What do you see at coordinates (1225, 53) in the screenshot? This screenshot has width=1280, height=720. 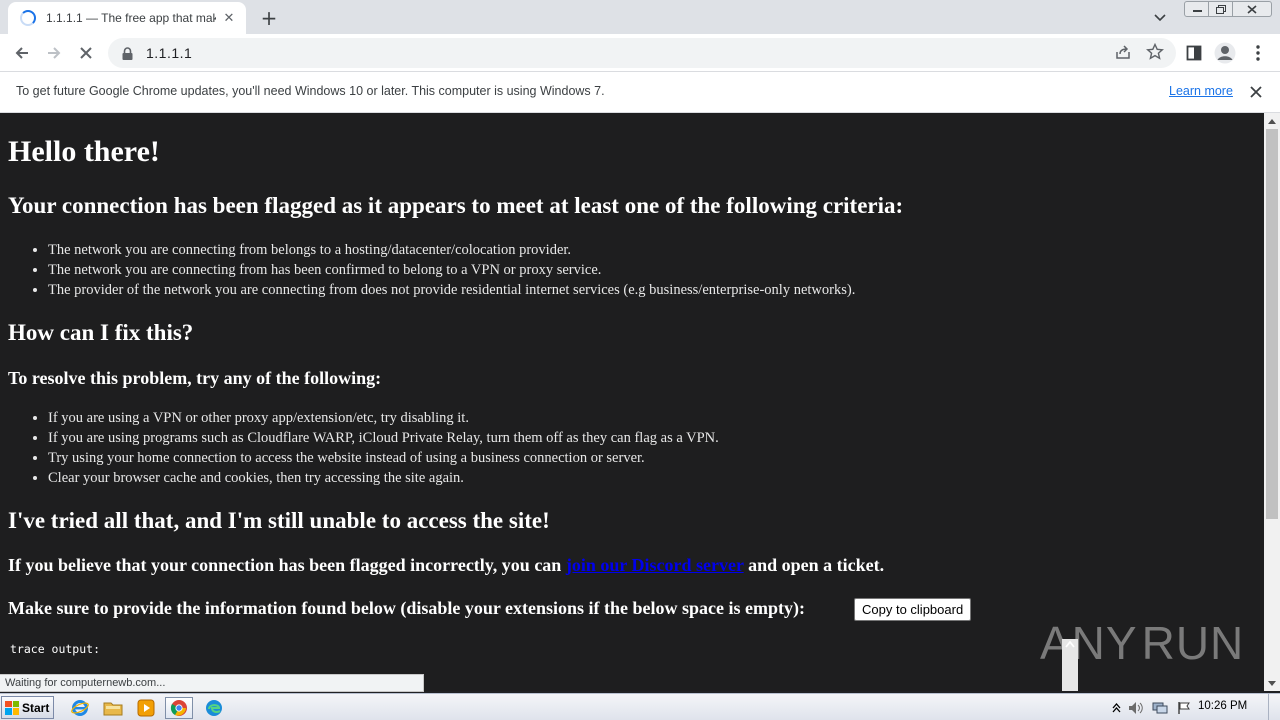 I see `profile-avatar-icon` at bounding box center [1225, 53].